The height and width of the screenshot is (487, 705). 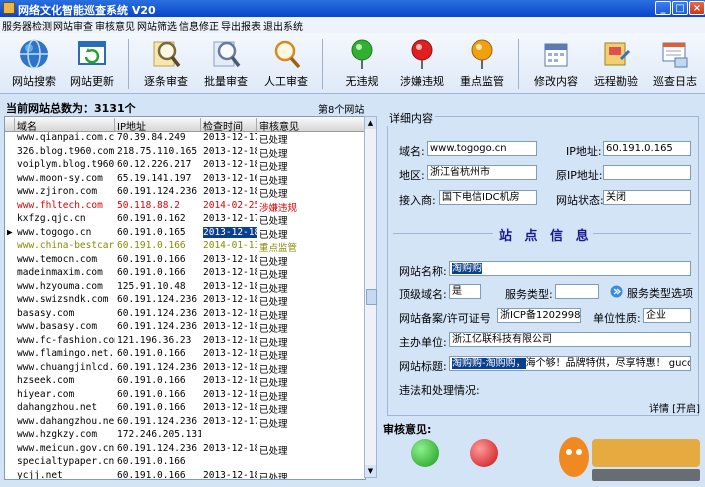 I want to click on no-violation-button: 无违规, so click(x=362, y=64).